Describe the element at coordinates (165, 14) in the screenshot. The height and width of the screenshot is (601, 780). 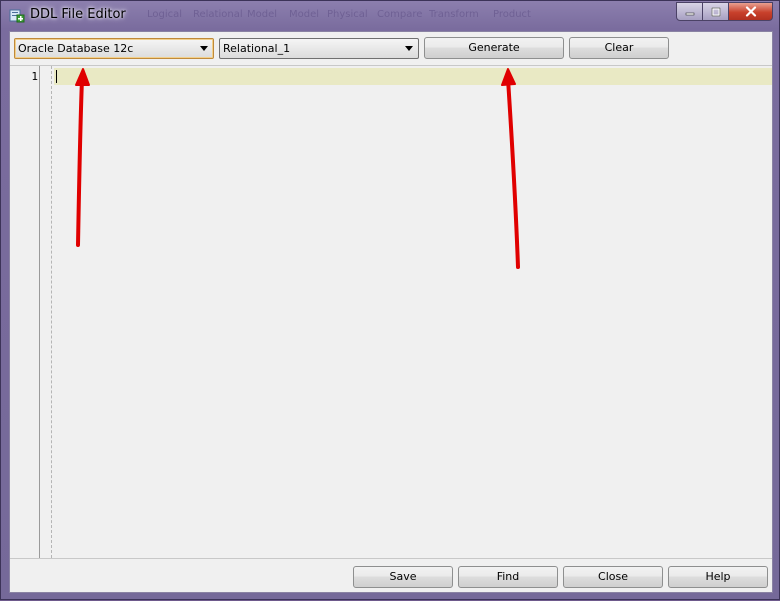
I see `ghost-menu-label: Logical` at that location.